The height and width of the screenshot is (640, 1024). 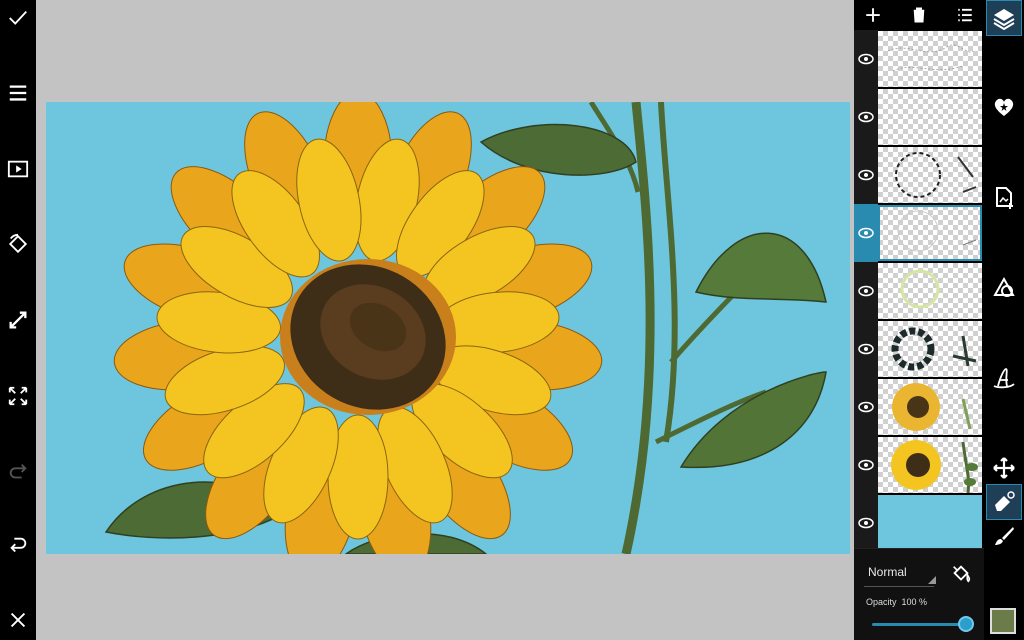 I want to click on fill-button, so click(x=961, y=574).